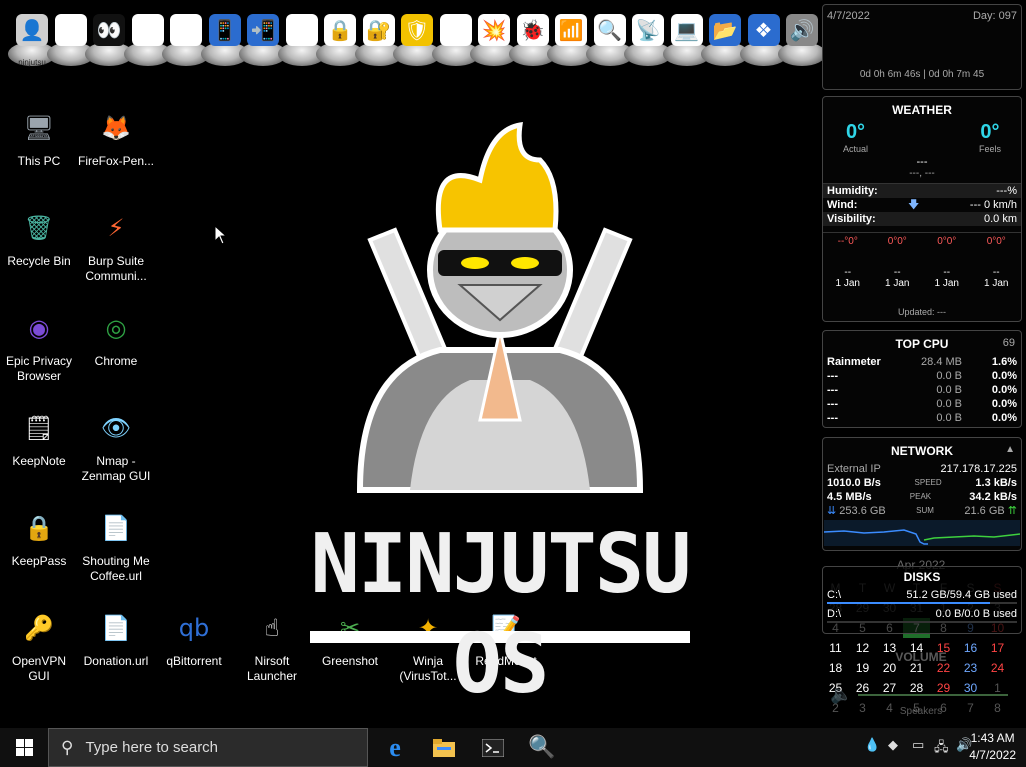 This screenshot has width=1026, height=767. Describe the element at coordinates (116, 337) in the screenshot. I see `chrome-icon: ◎ Chrome` at that location.